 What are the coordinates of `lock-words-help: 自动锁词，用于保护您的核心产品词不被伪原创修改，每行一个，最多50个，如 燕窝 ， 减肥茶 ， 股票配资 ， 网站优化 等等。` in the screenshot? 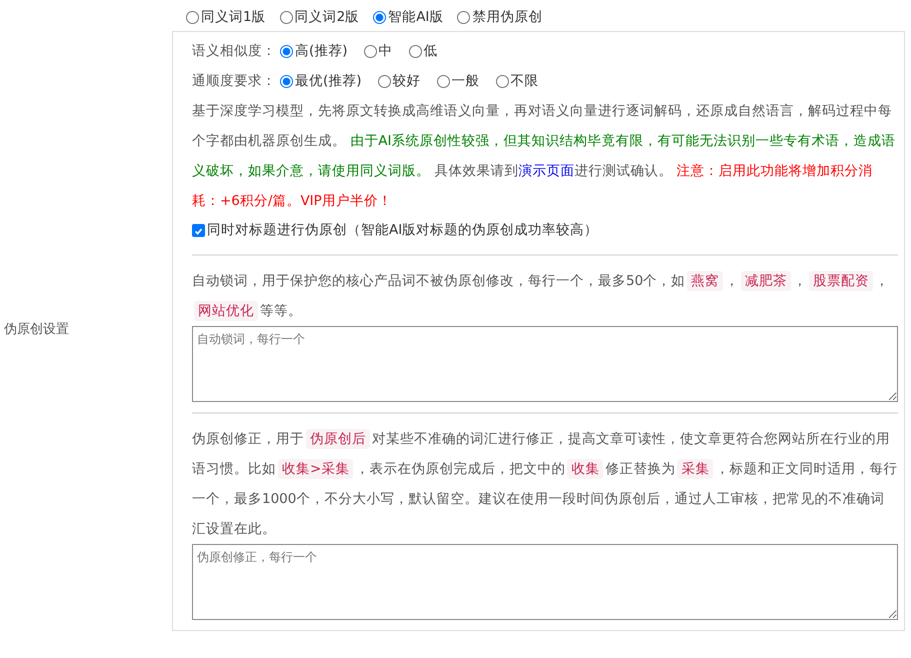 It's located at (541, 296).